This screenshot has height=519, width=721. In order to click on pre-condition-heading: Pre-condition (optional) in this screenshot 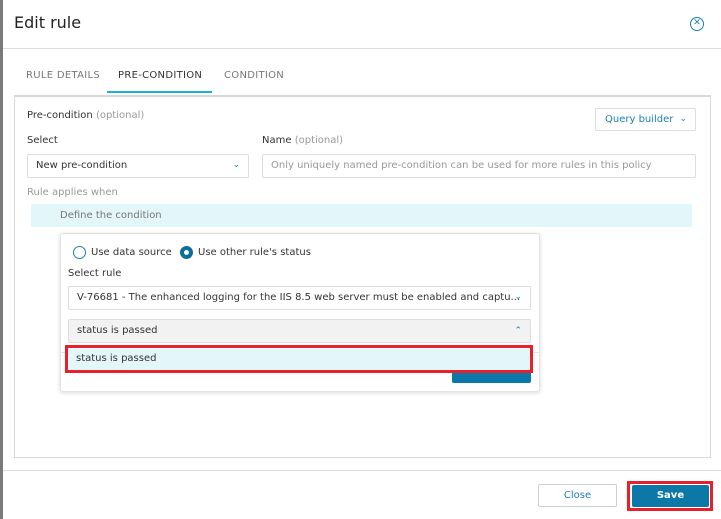, I will do `click(85, 115)`.